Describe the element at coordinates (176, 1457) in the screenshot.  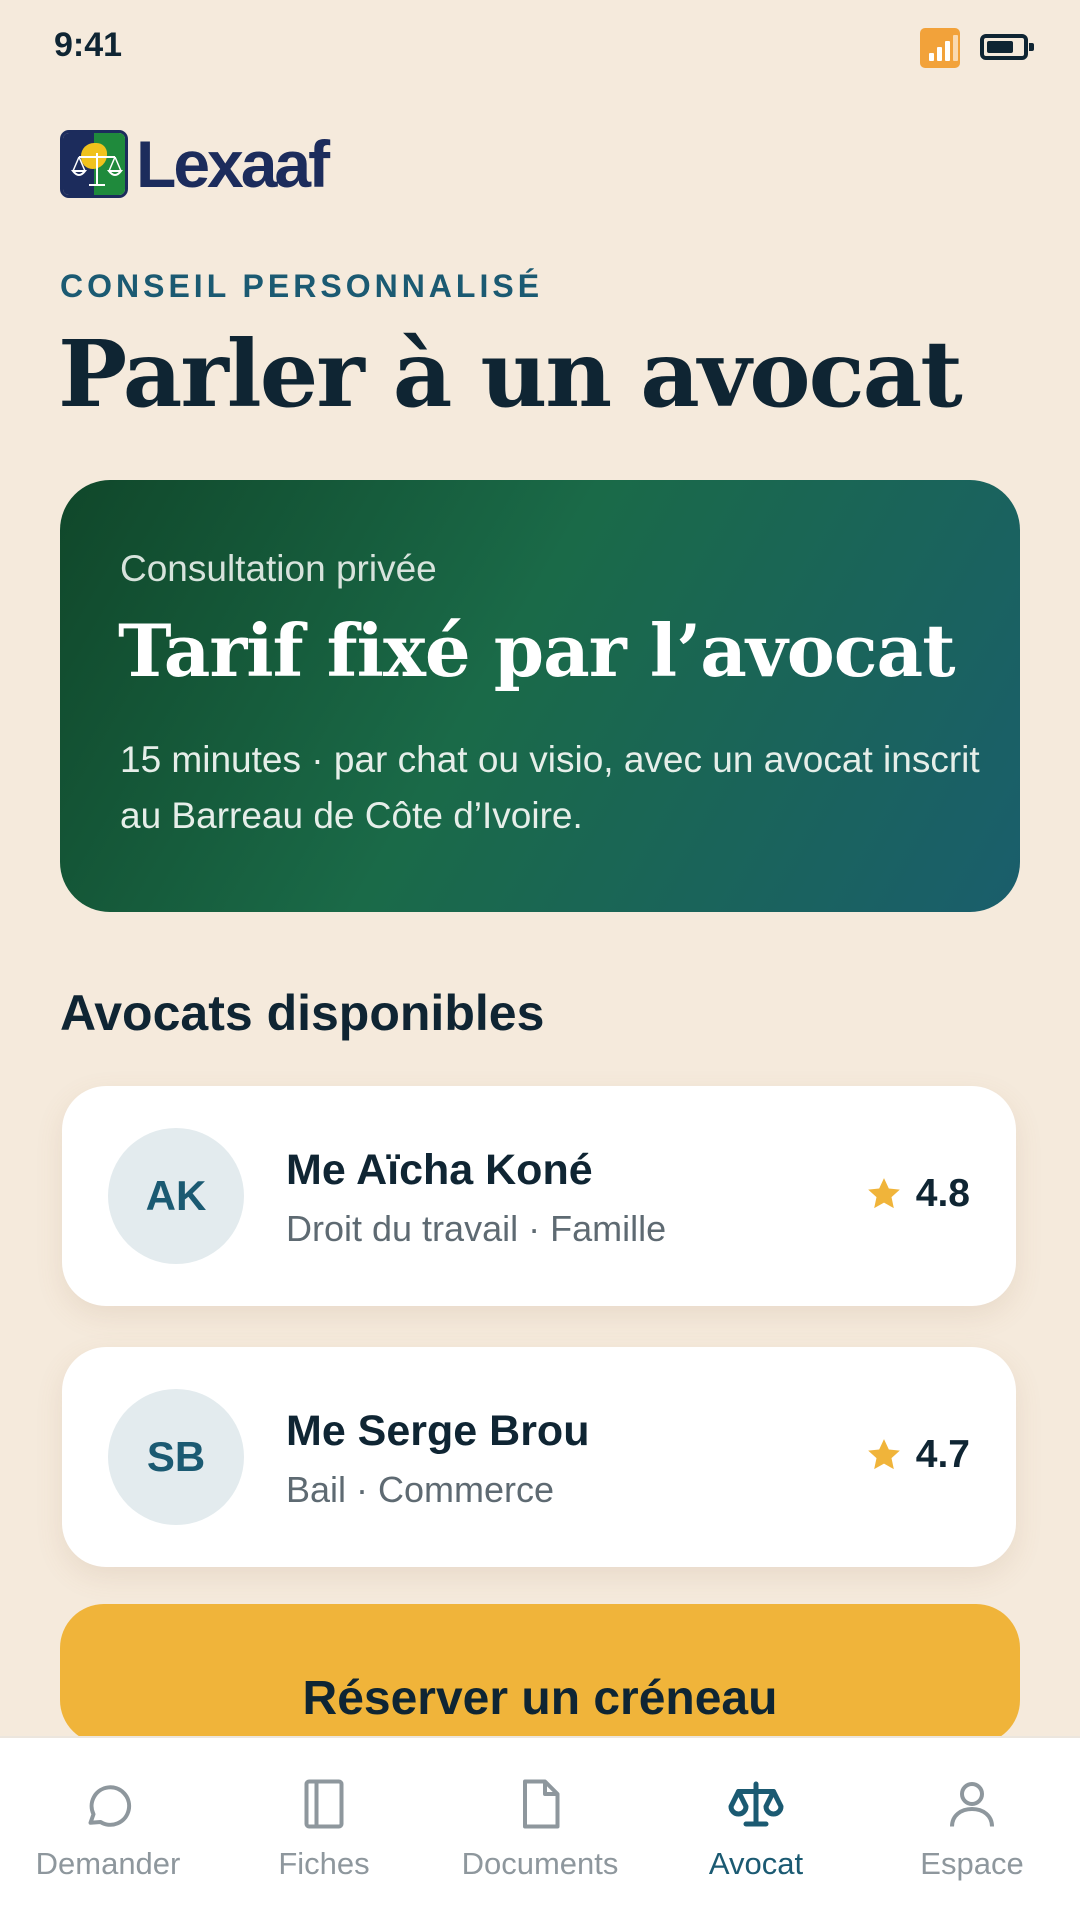
I see `avatar: SB` at that location.